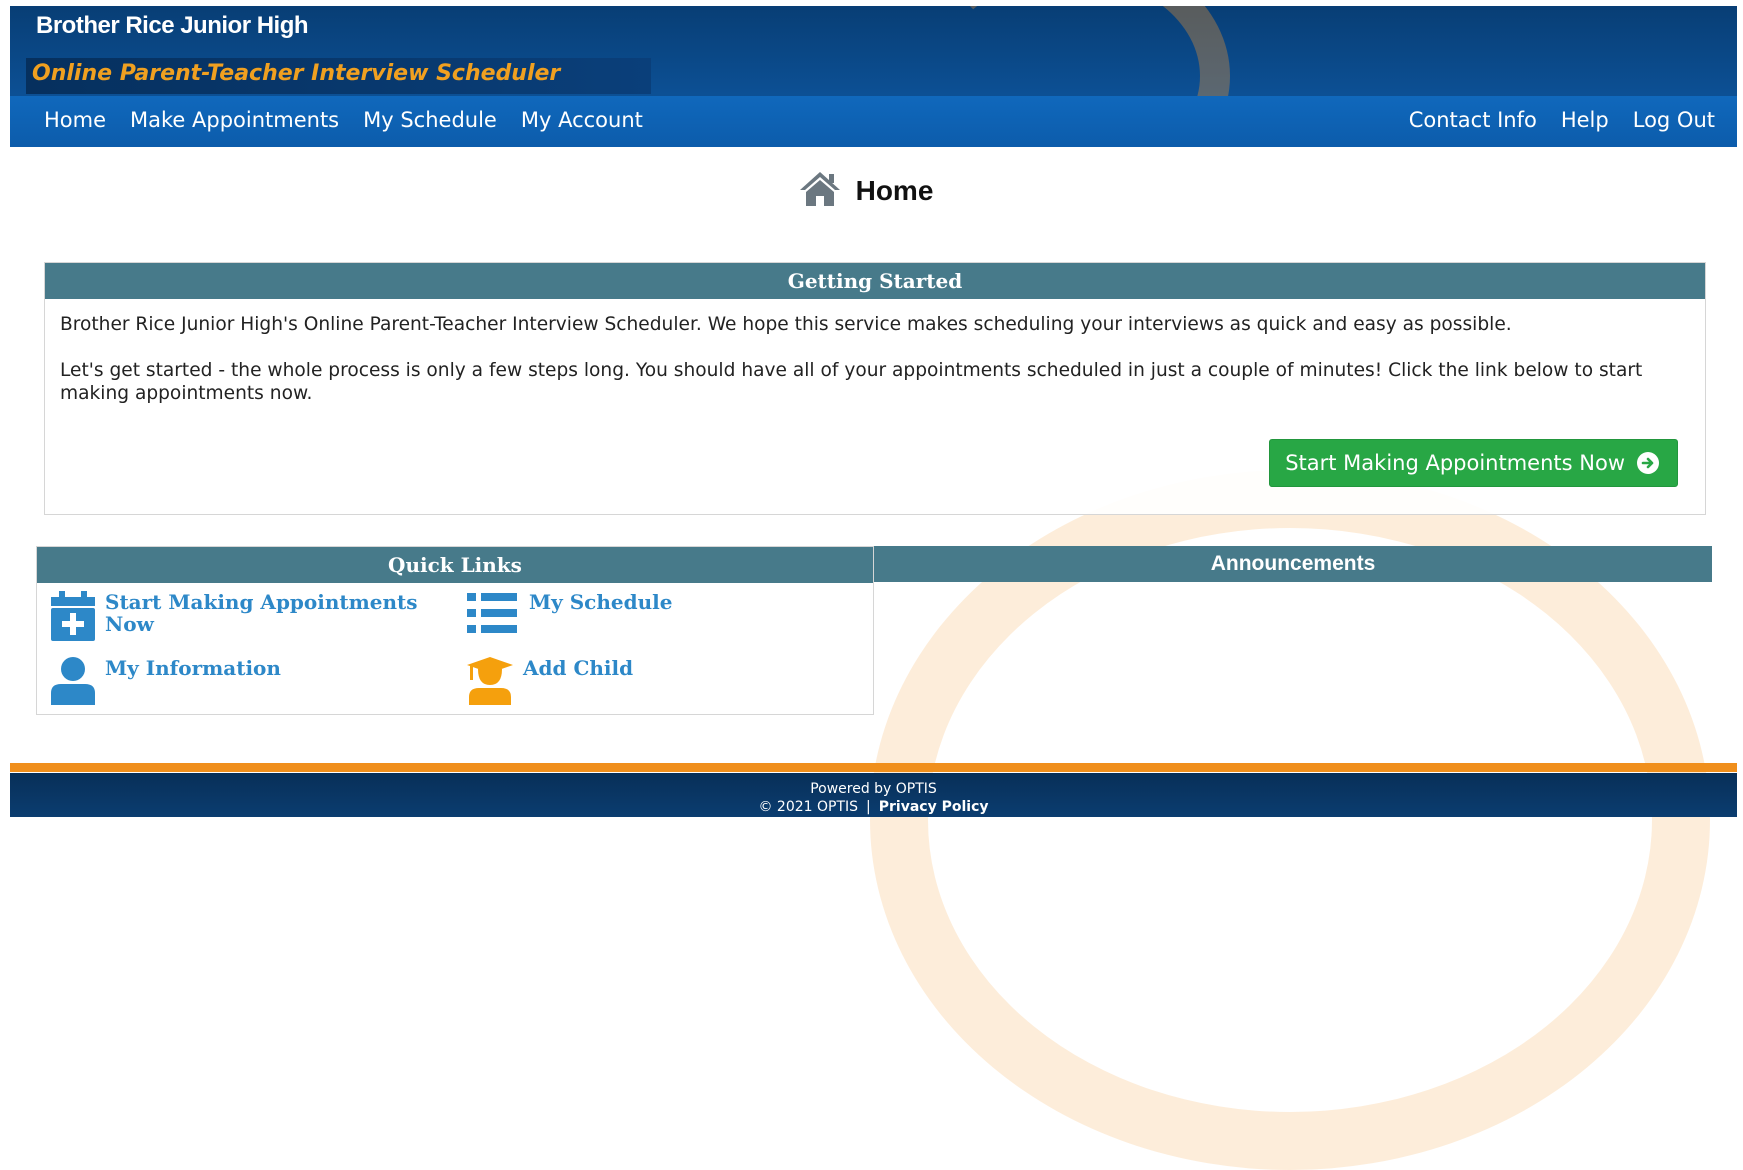  What do you see at coordinates (808, 807) in the screenshot?
I see `copyright-text: © 2021 OPTIS` at bounding box center [808, 807].